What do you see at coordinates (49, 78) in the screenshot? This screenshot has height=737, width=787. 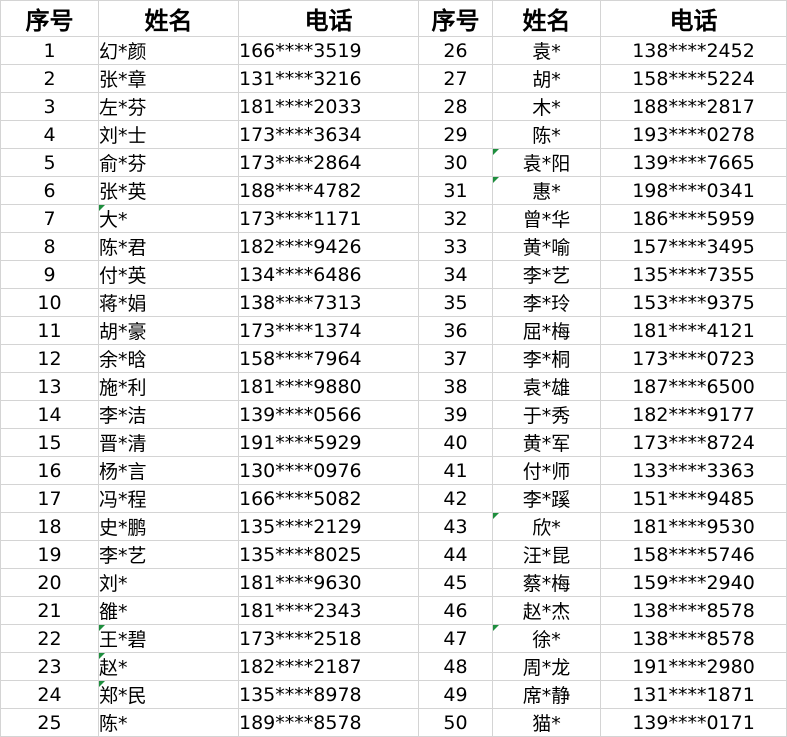 I see `cell-seq: 2` at bounding box center [49, 78].